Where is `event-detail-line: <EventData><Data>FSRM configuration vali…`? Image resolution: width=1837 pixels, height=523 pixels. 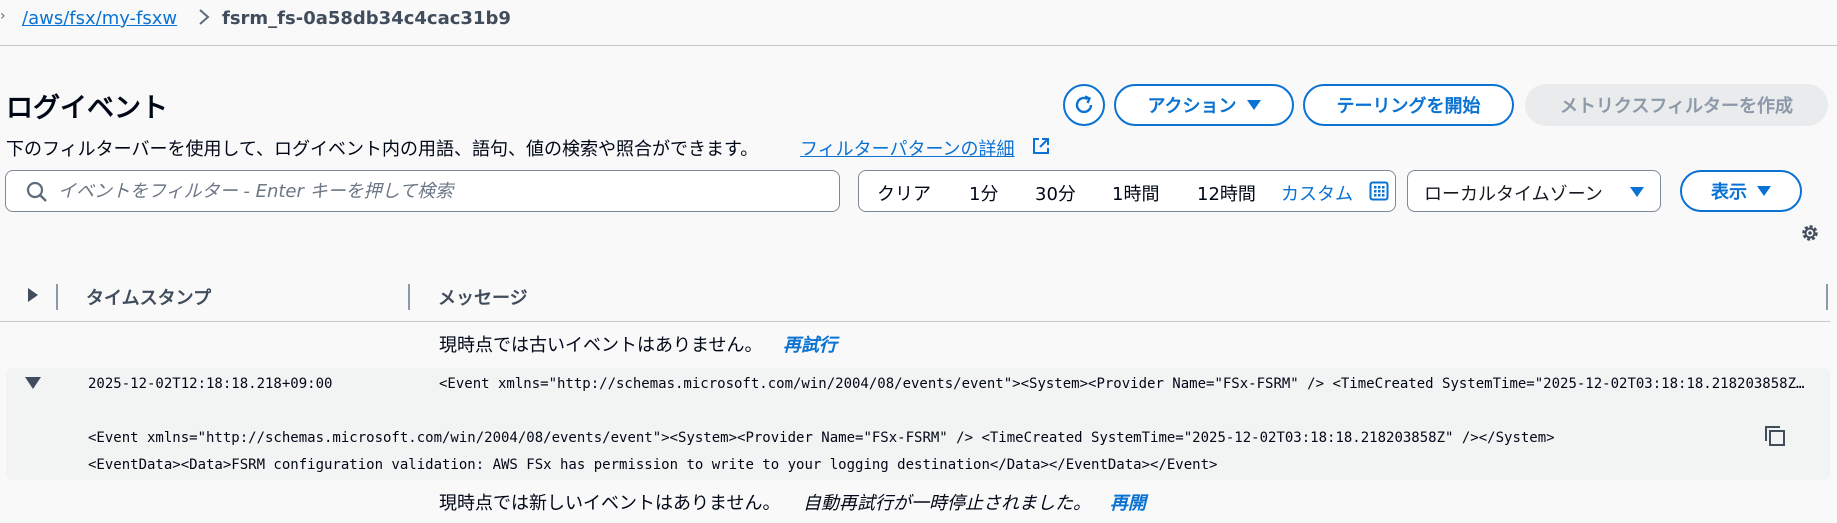
event-detail-line: <EventData><Data>FSRM configuration vali… is located at coordinates (653, 465).